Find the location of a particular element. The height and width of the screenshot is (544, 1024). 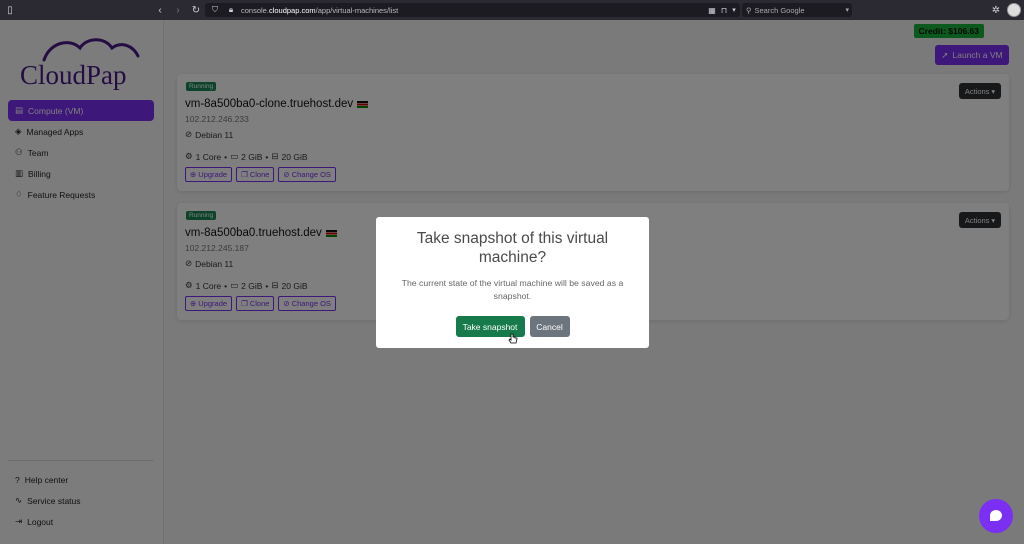

search-field: ⚲ Search Google ▾ is located at coordinates (797, 10).